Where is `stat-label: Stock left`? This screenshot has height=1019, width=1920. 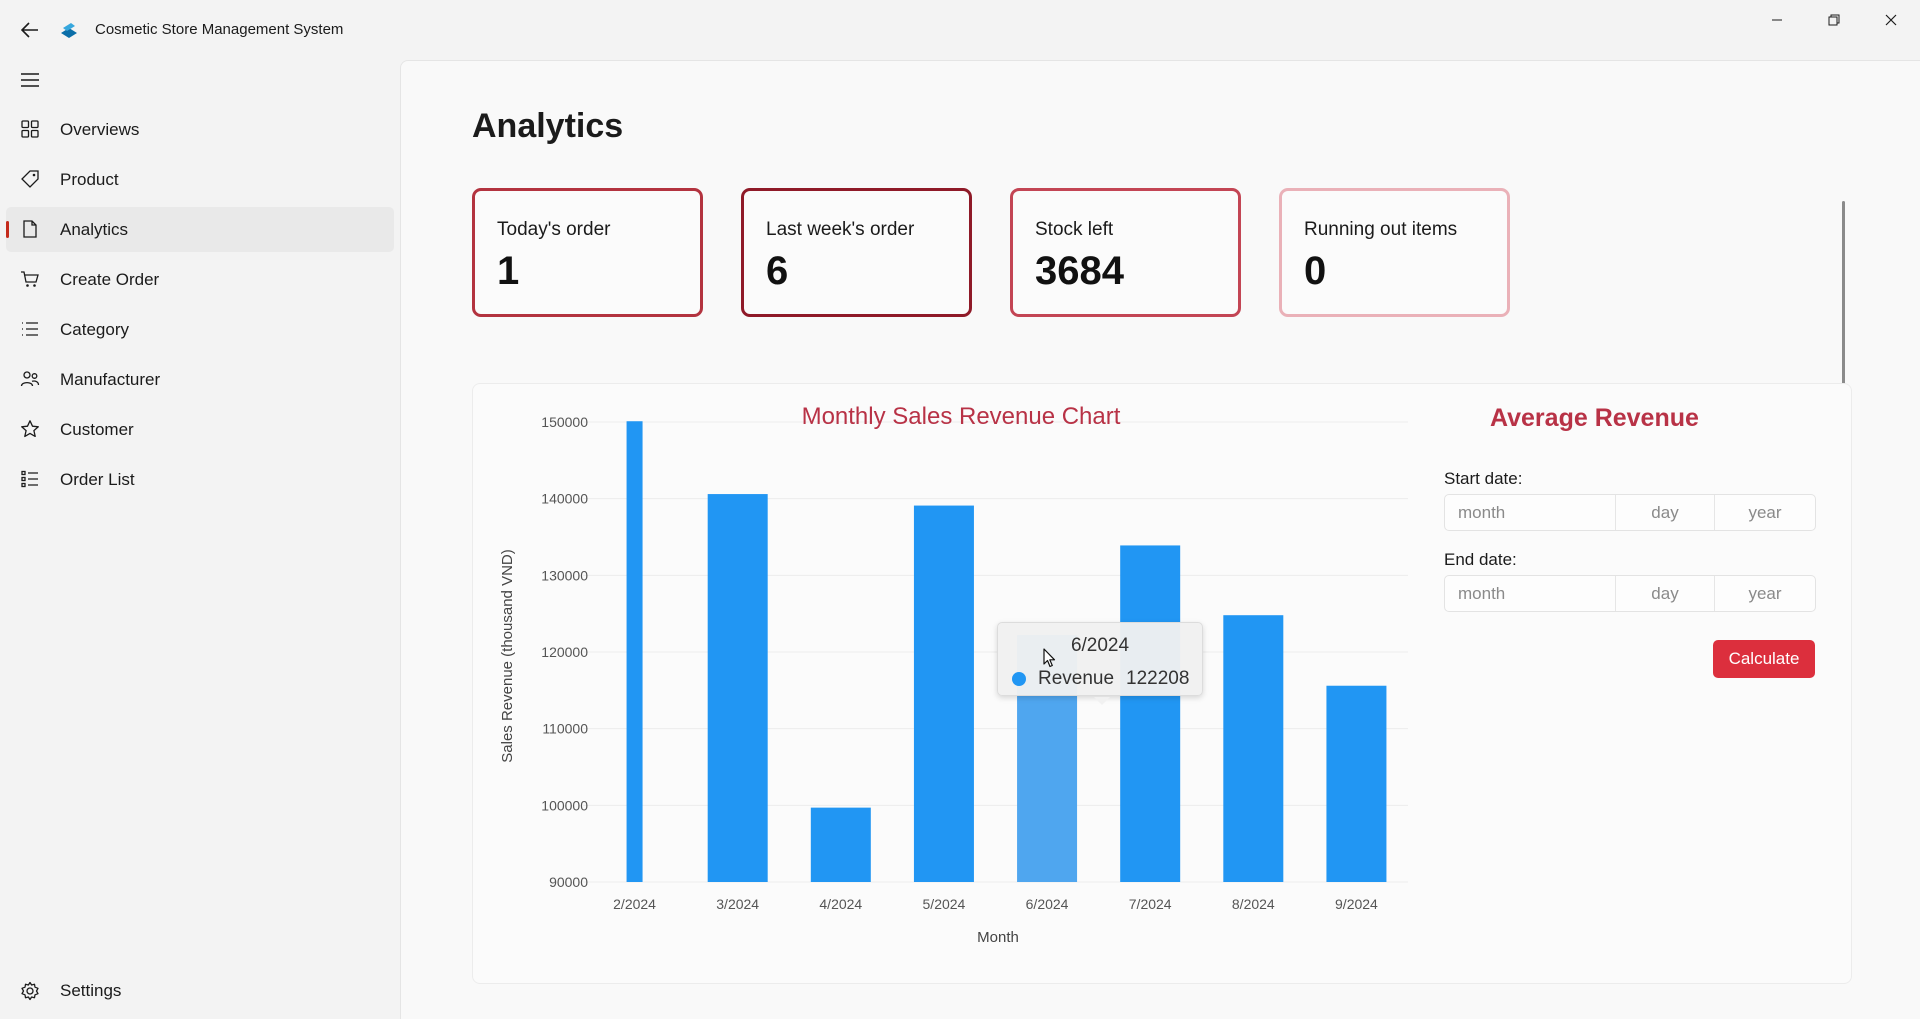
stat-label: Stock left is located at coordinates (1074, 229).